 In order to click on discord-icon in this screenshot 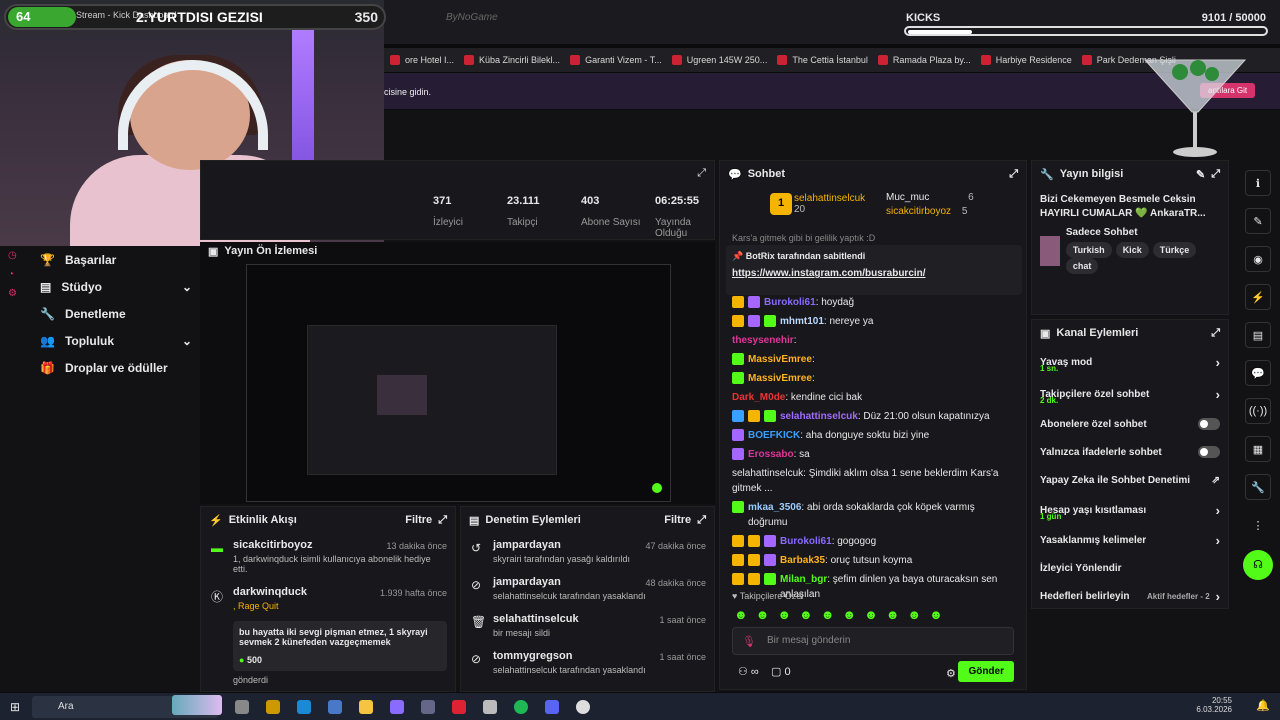, I will do `click(552, 706)`.